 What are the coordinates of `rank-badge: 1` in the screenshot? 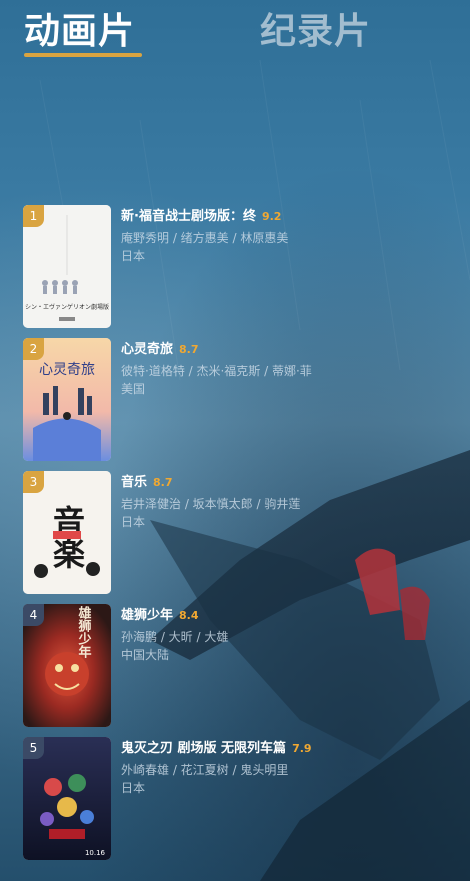 It's located at (33, 216).